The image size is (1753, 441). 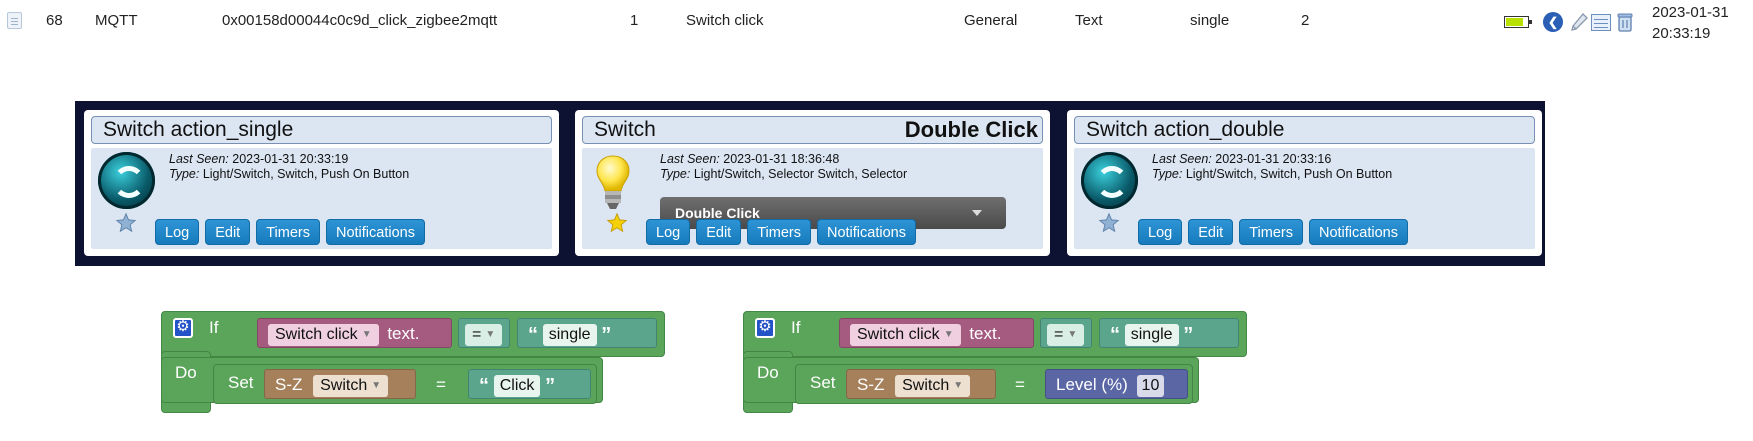 What do you see at coordinates (634, 20) in the screenshot?
I see `unit-cell: 1` at bounding box center [634, 20].